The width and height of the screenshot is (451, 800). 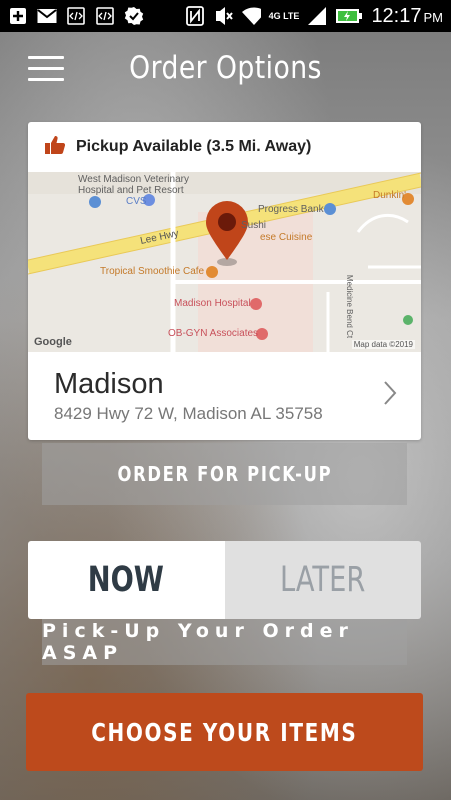 I want to click on map-label-madison-hospital: Madison Hospital, so click(x=212, y=303).